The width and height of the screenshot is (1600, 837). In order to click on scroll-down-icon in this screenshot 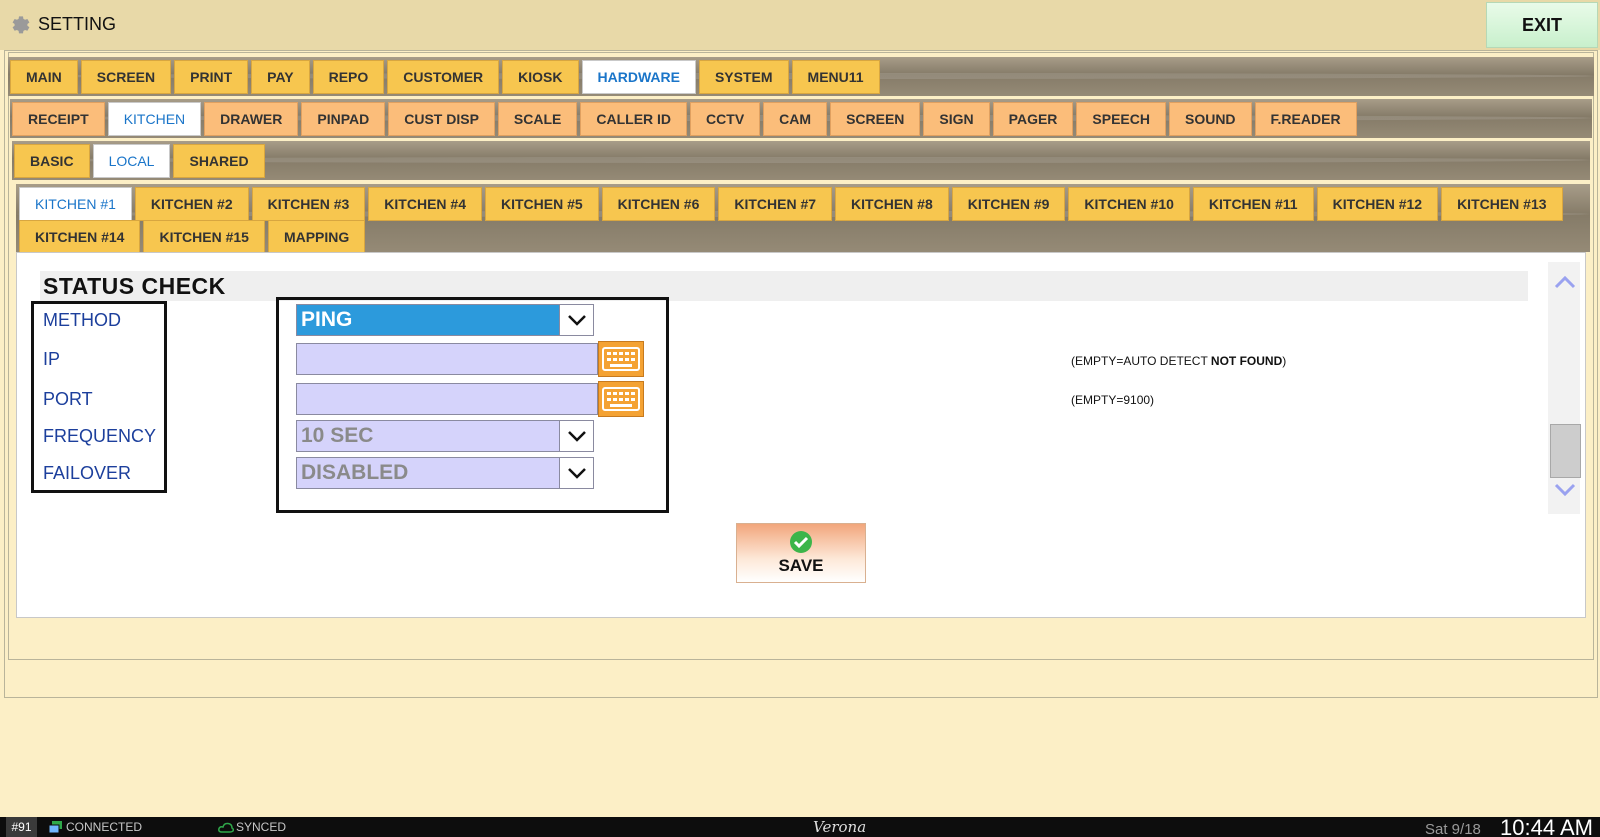, I will do `click(1565, 490)`.